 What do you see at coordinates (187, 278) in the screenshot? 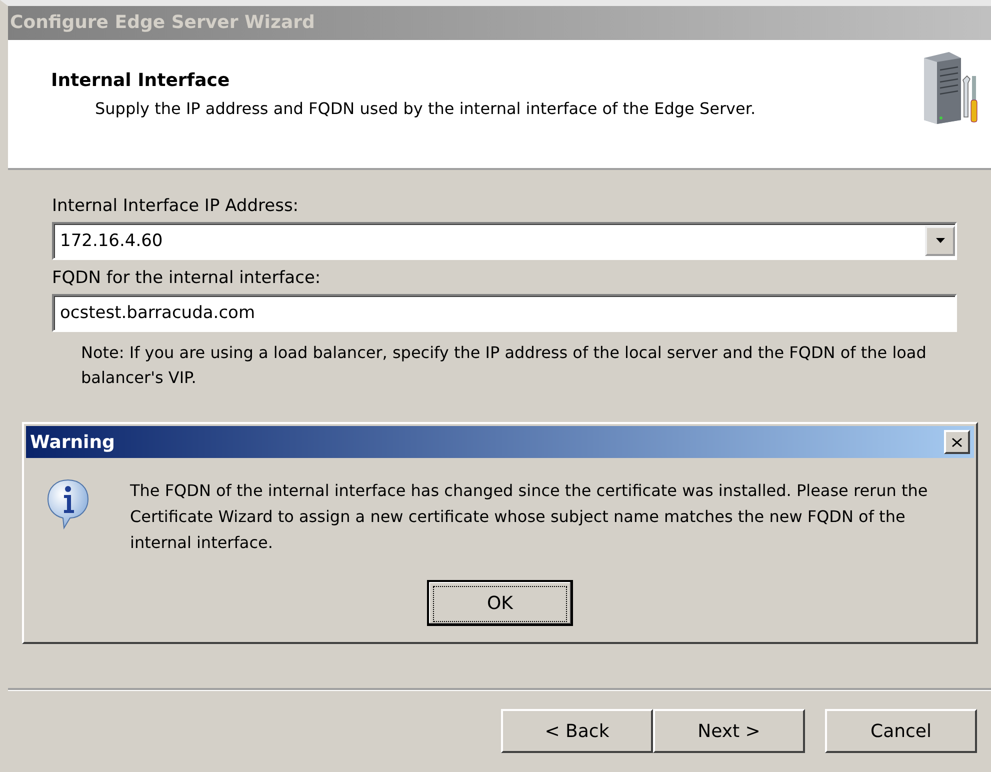
I see `field-label: FQDN for the internal interface:` at bounding box center [187, 278].